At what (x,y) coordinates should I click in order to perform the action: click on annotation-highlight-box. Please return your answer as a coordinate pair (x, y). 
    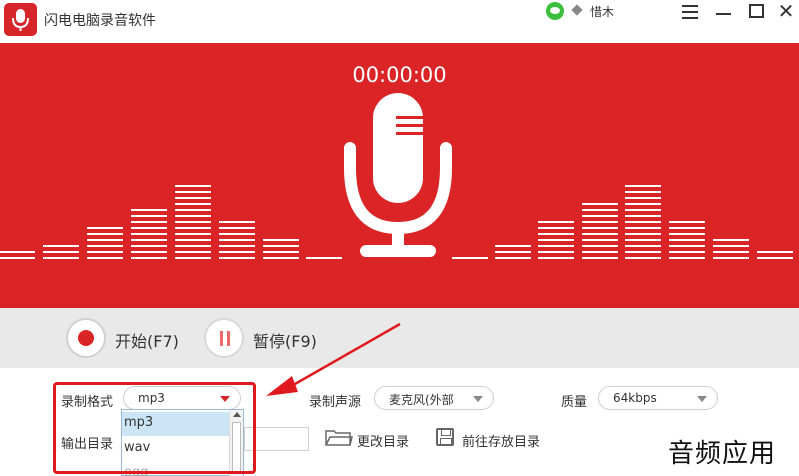
    Looking at the image, I should click on (154, 428).